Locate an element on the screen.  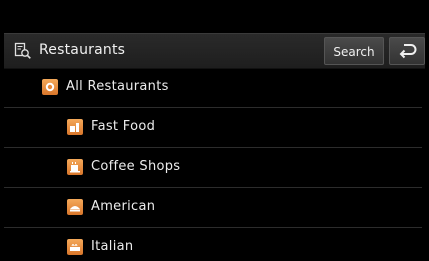
back-button is located at coordinates (407, 51).